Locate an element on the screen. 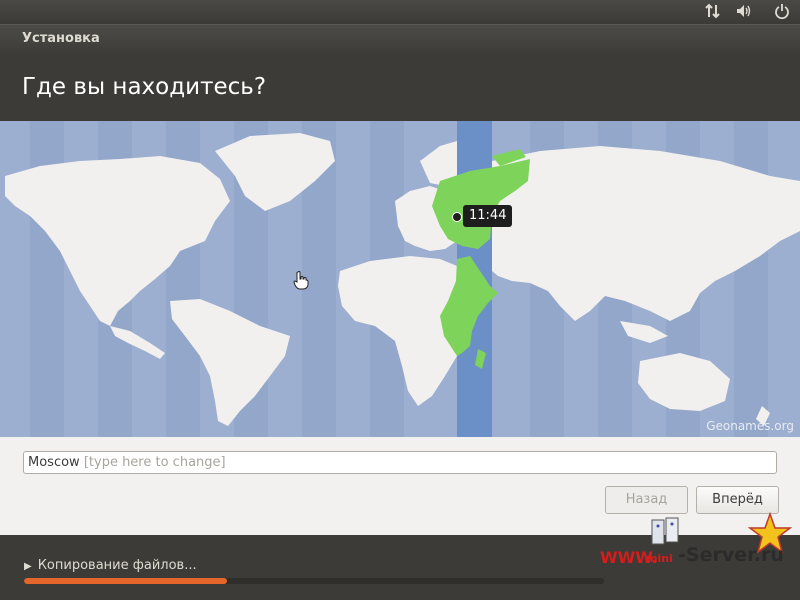  map-credit: Geonames.org is located at coordinates (750, 426).